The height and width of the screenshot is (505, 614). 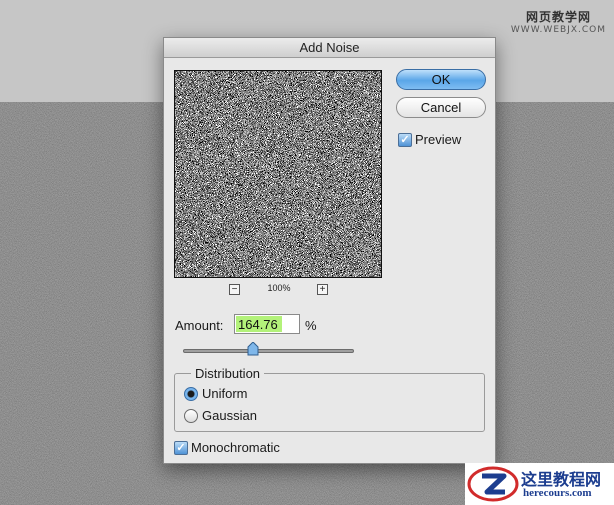 What do you see at coordinates (268, 349) in the screenshot?
I see `amount-slider` at bounding box center [268, 349].